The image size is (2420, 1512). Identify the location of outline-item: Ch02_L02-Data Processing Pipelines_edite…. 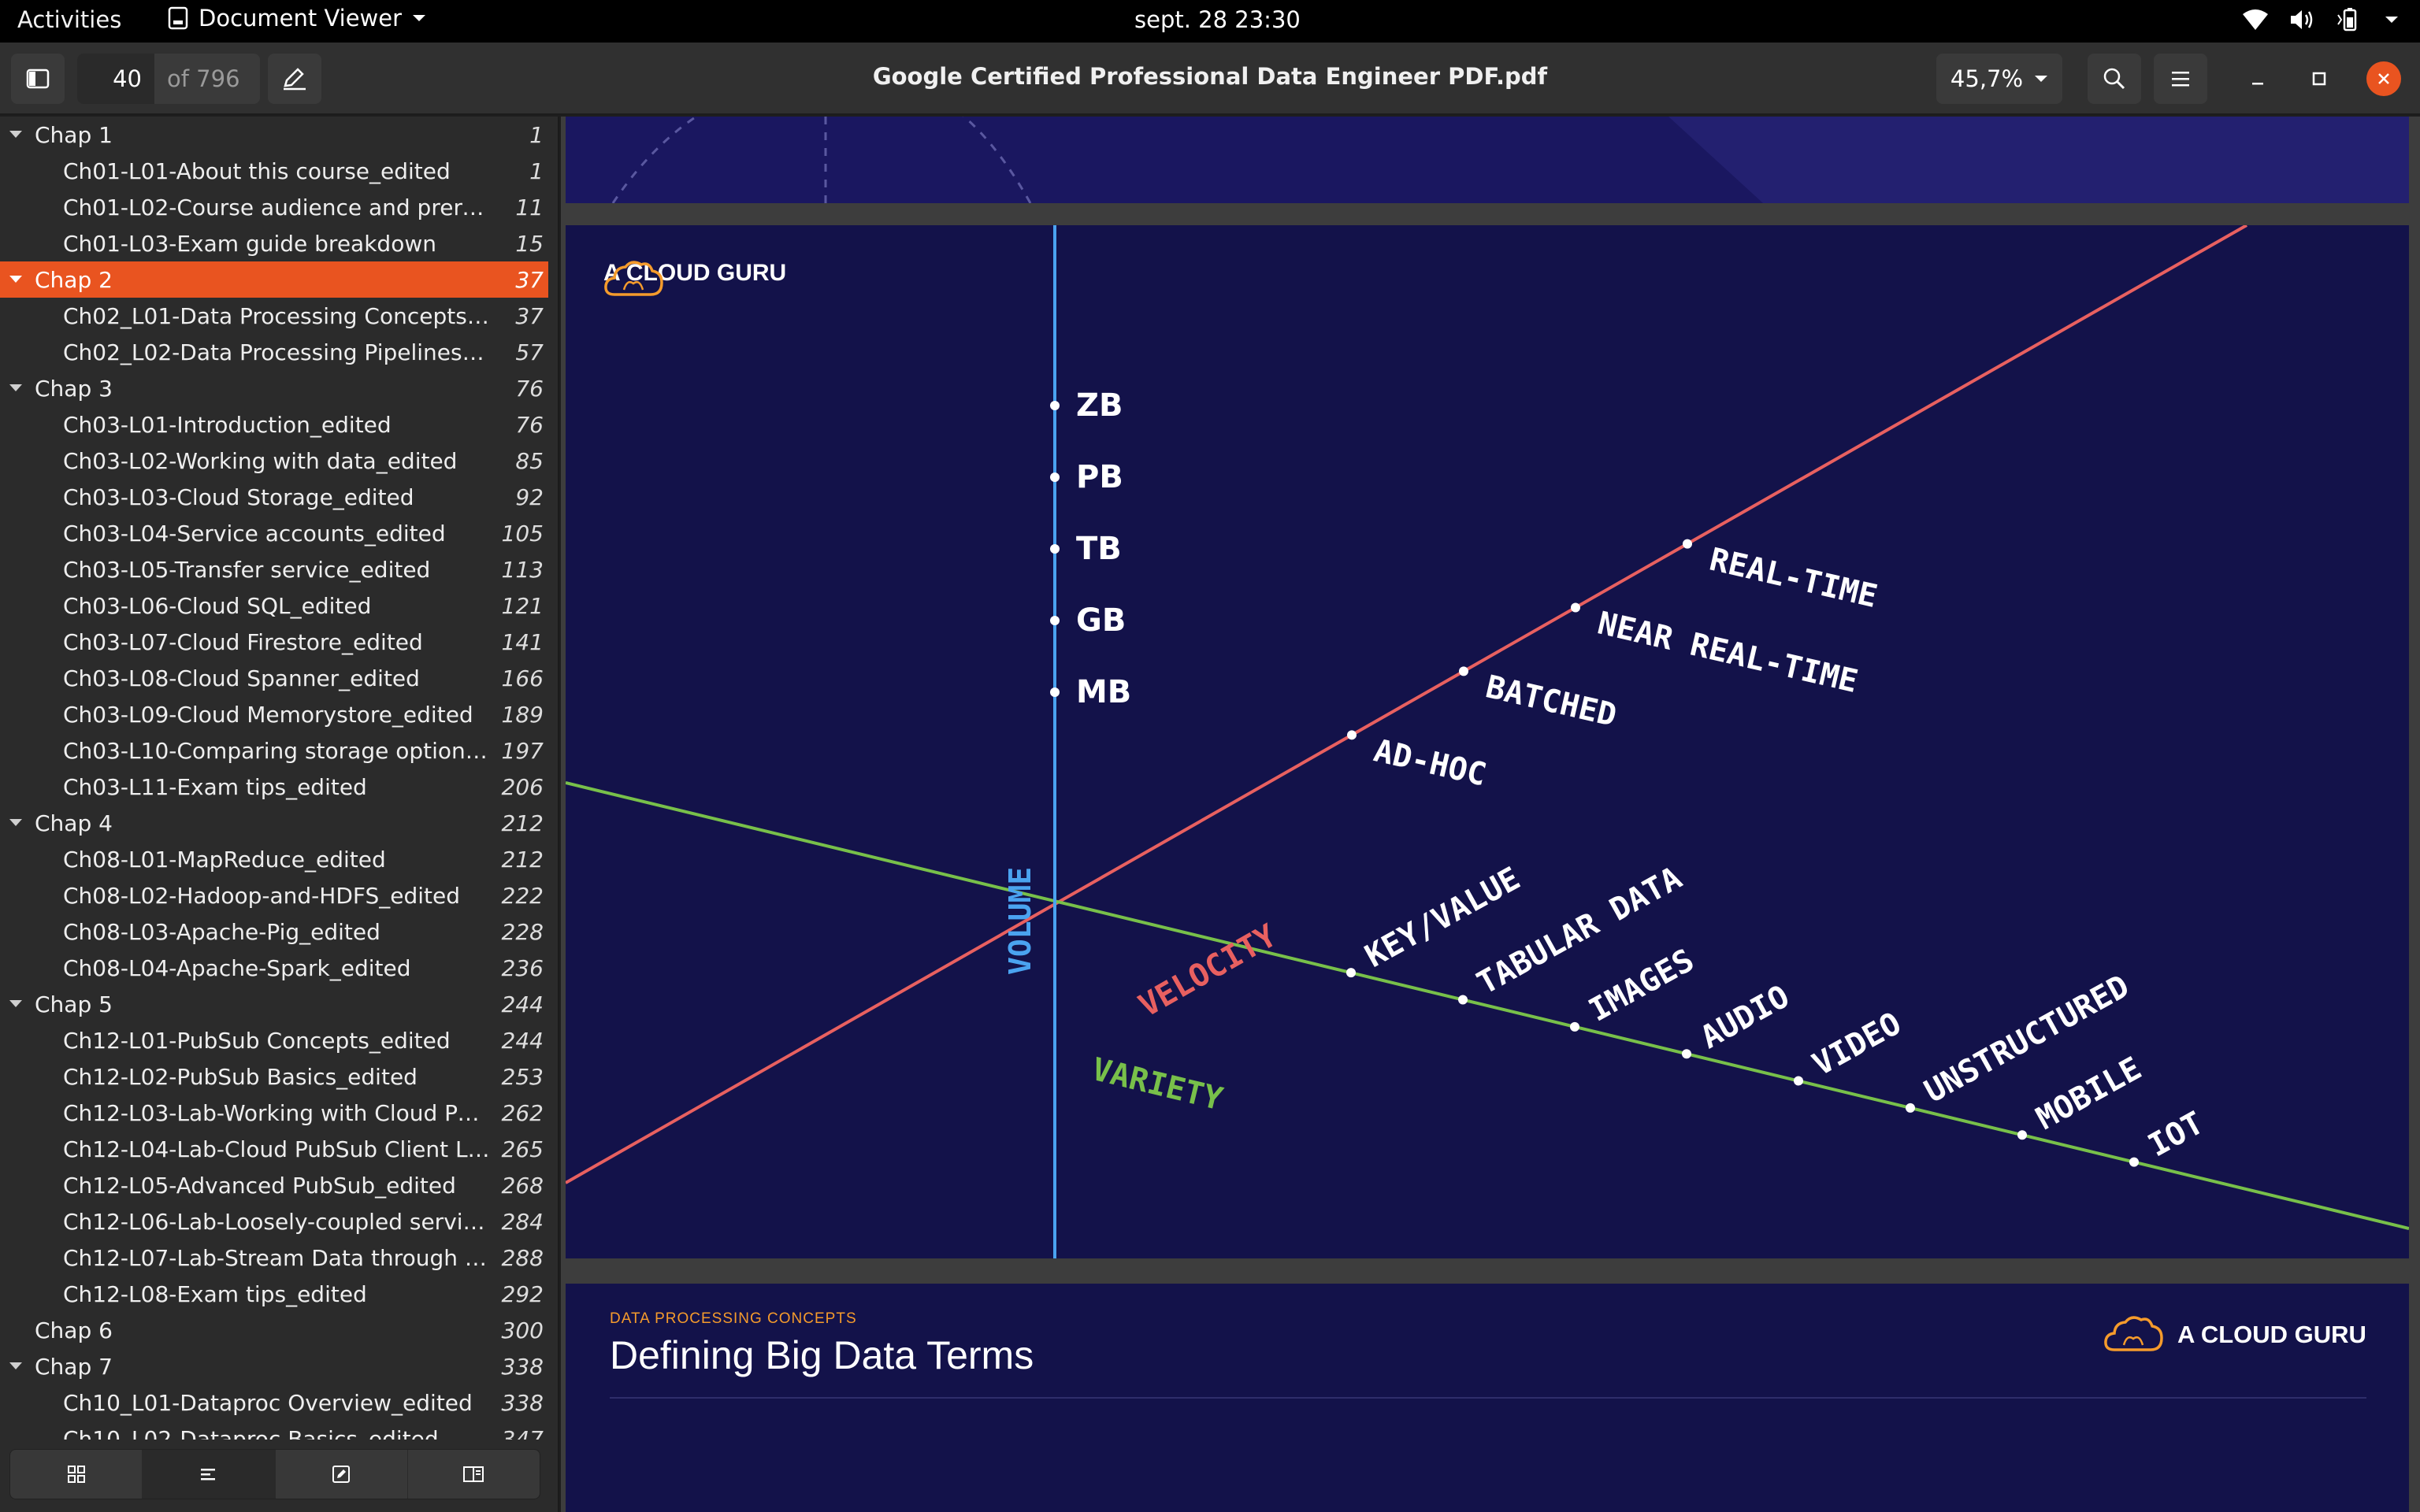
(274, 352).